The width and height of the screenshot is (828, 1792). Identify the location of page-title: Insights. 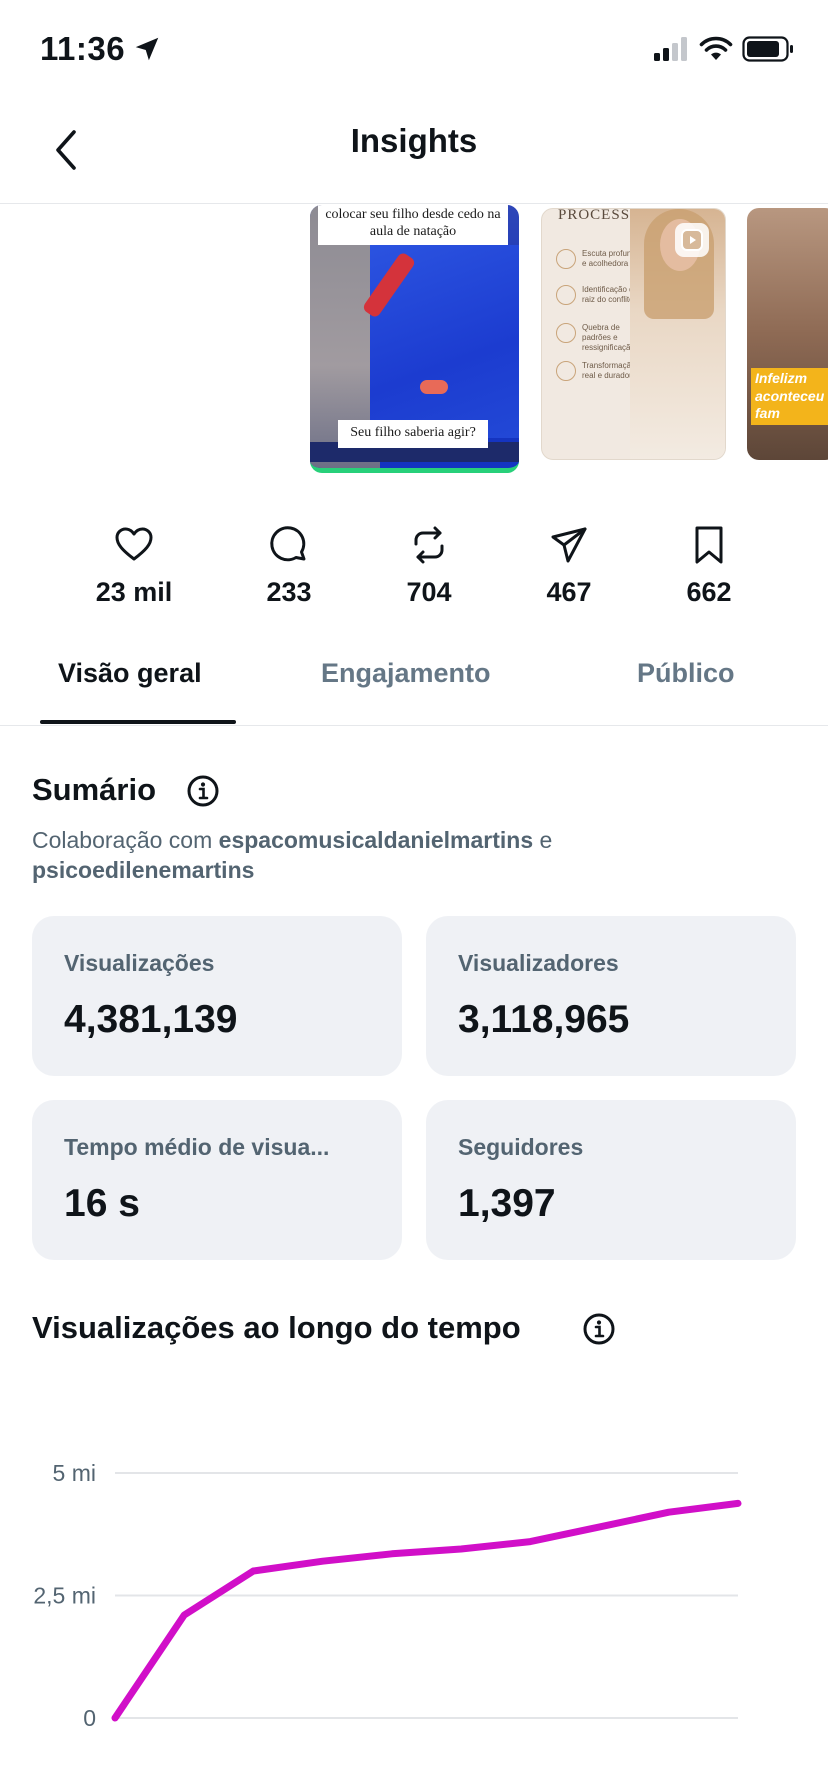
(414, 140).